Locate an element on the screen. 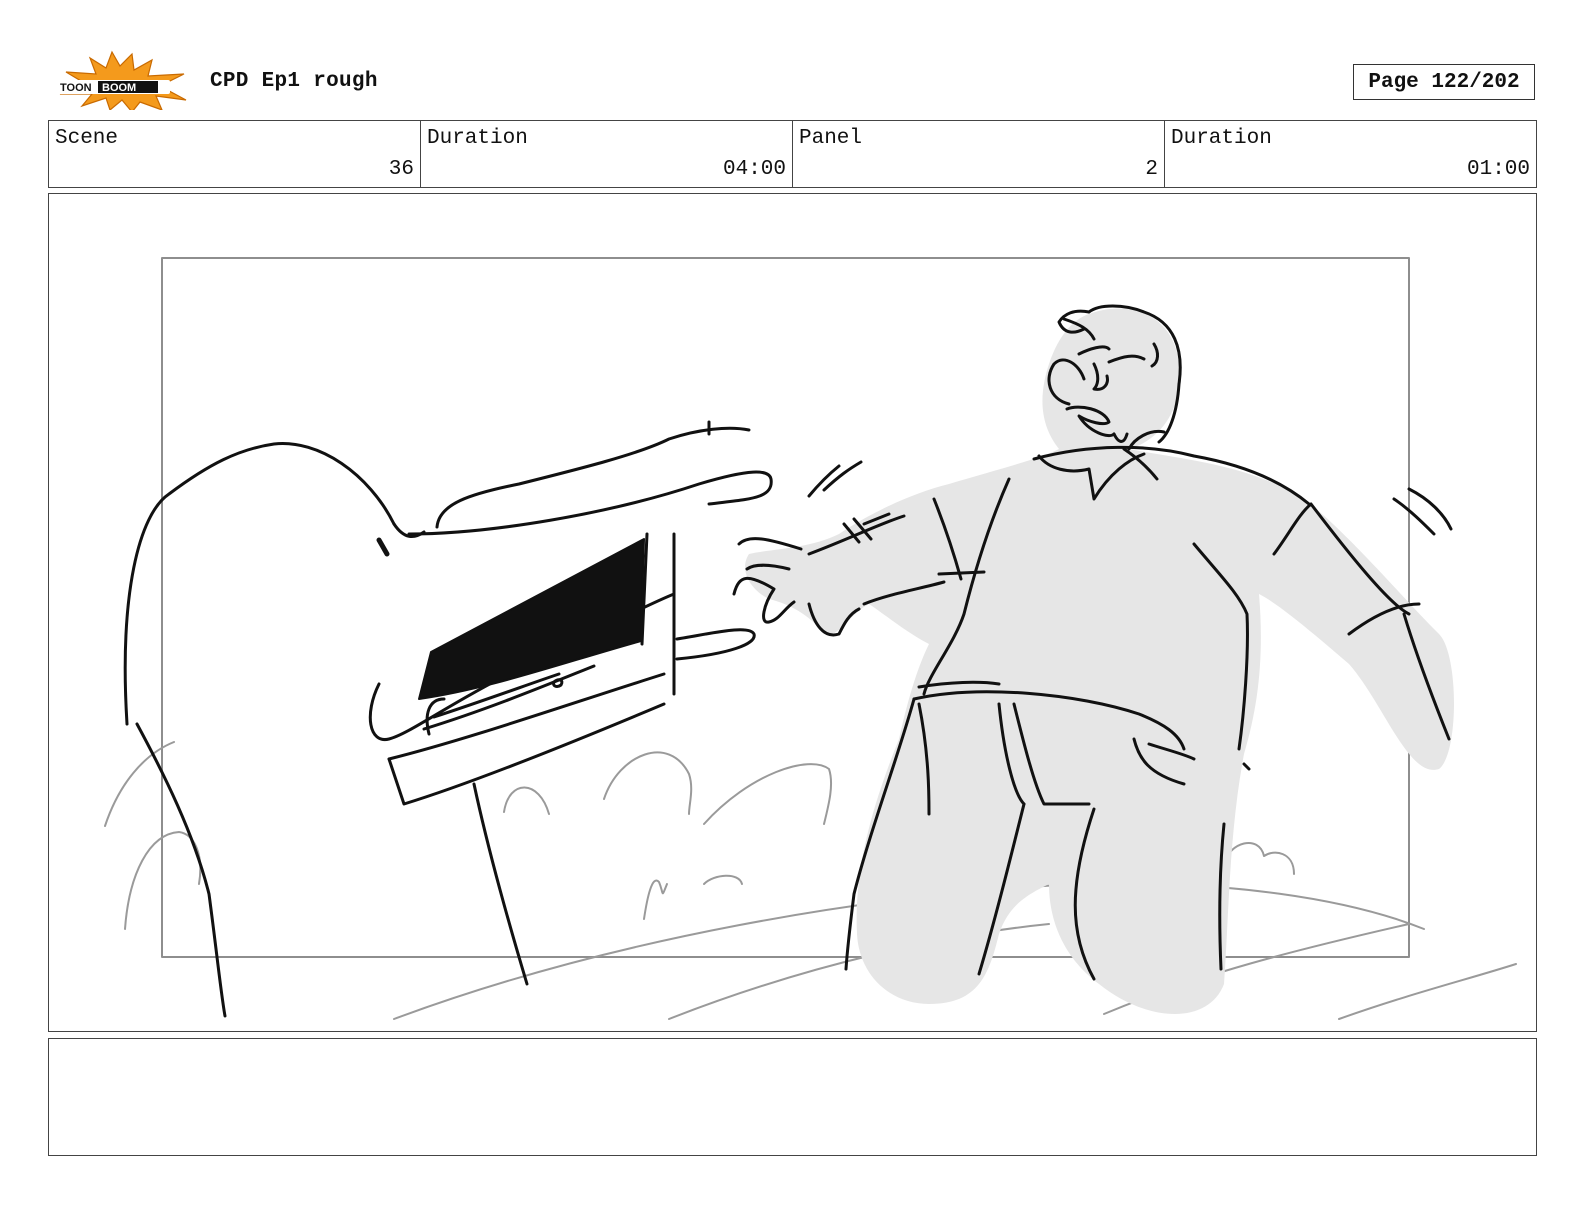  toon-boom-logo: TOON BOOM is located at coordinates (121, 81).